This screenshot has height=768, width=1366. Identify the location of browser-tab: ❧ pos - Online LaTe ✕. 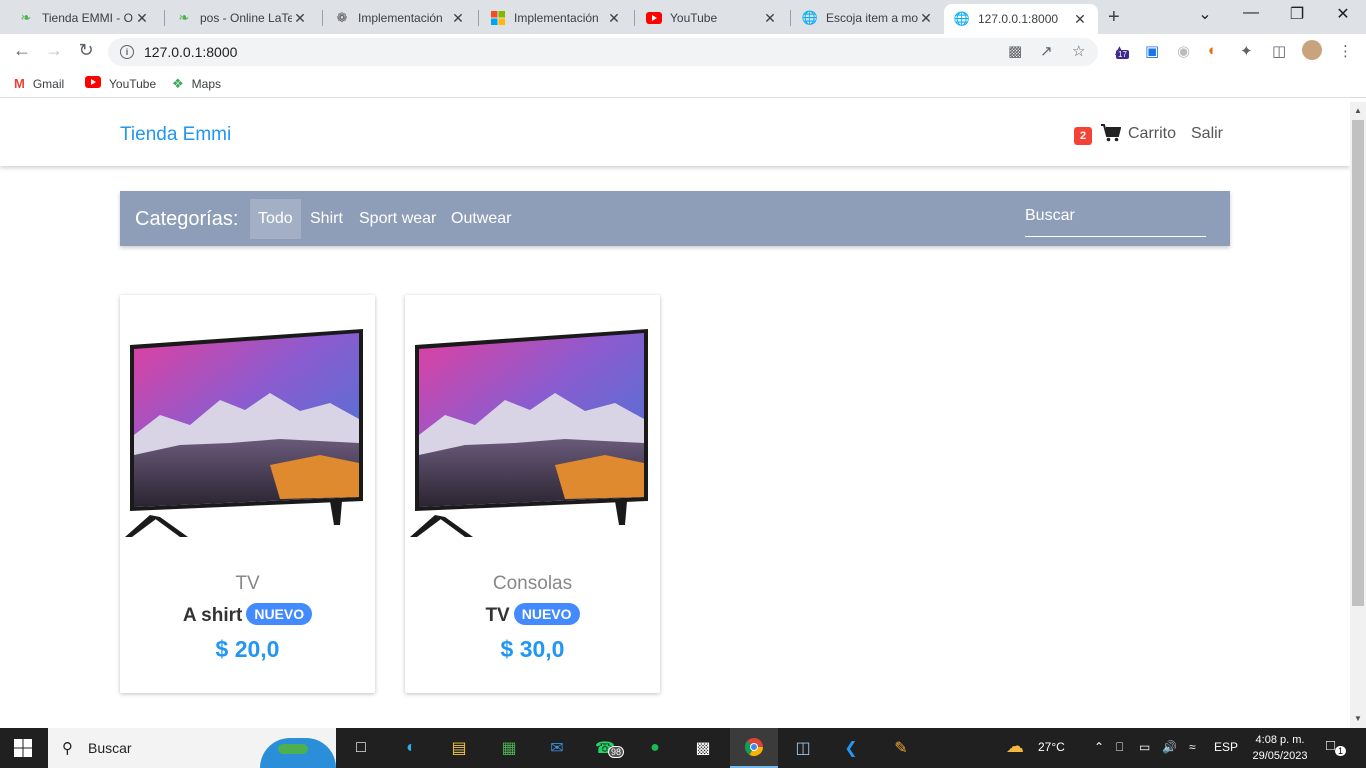
(242, 18).